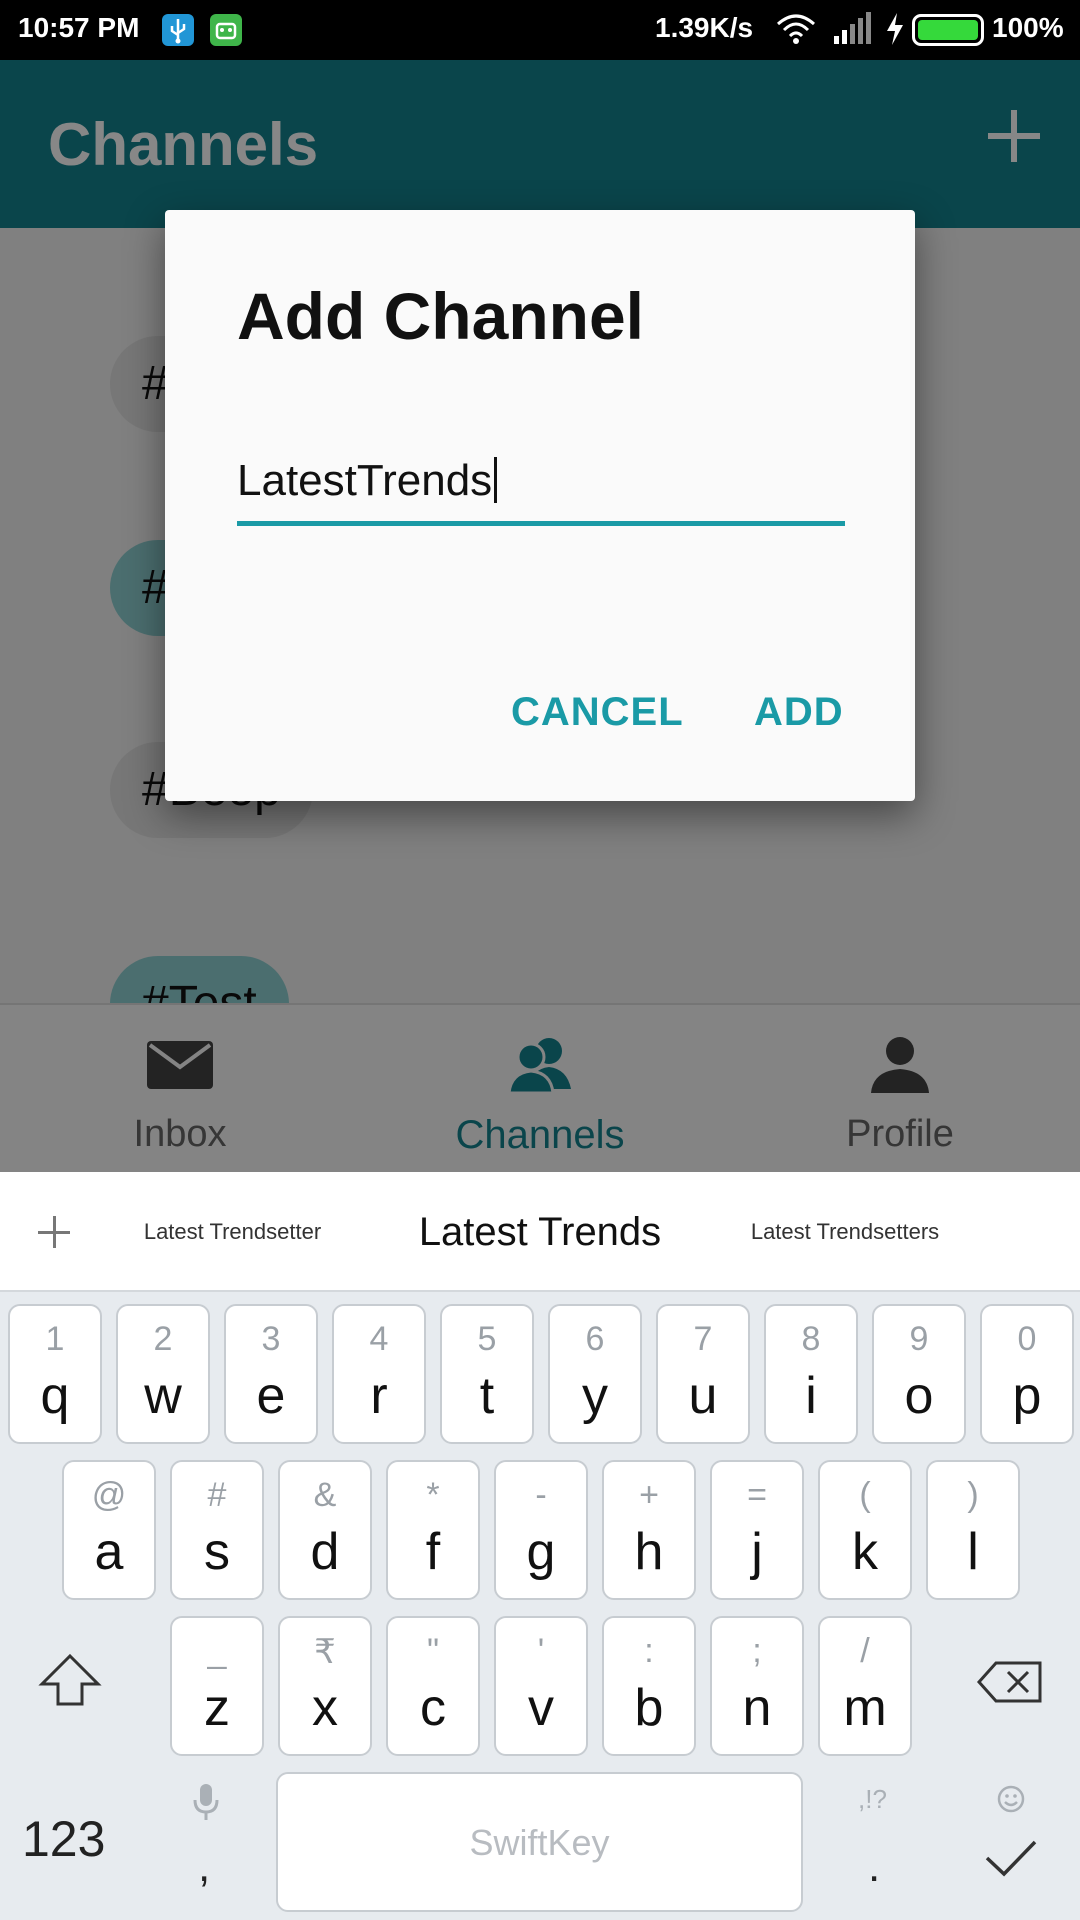 The image size is (1080, 1920). Describe the element at coordinates (539, 1842) in the screenshot. I see `space-bar: SwiftKey` at that location.